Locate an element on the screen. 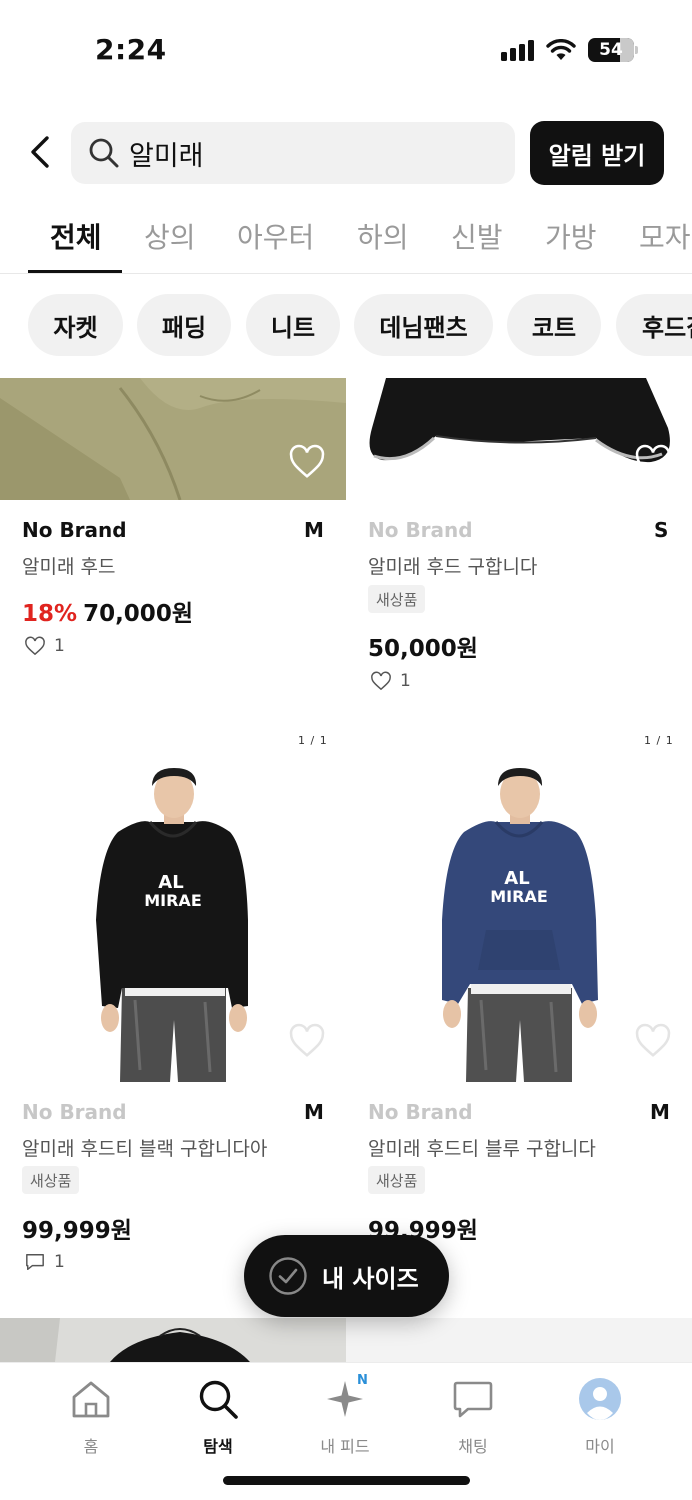  comment-icon is located at coordinates (35, 1262).